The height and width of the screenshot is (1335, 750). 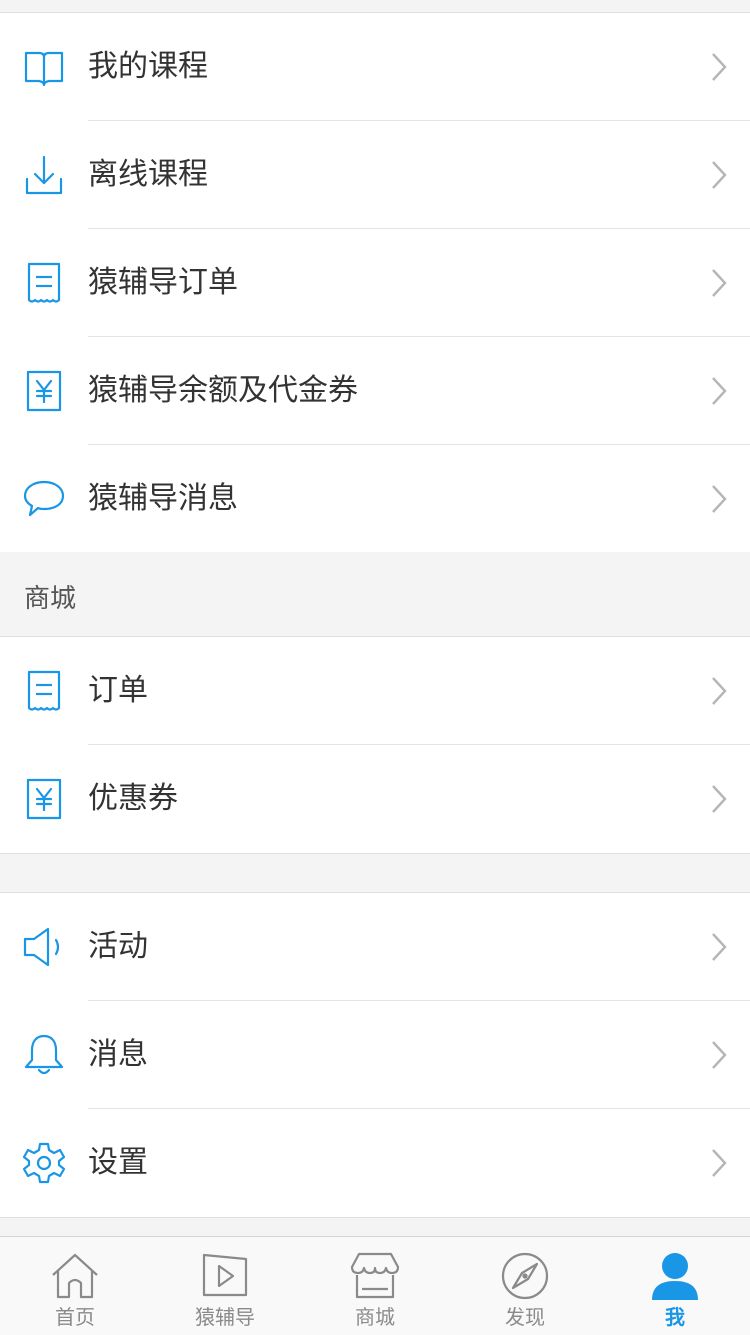 What do you see at coordinates (375, 947) in the screenshot?
I see `menu-item-activities: 活动` at bounding box center [375, 947].